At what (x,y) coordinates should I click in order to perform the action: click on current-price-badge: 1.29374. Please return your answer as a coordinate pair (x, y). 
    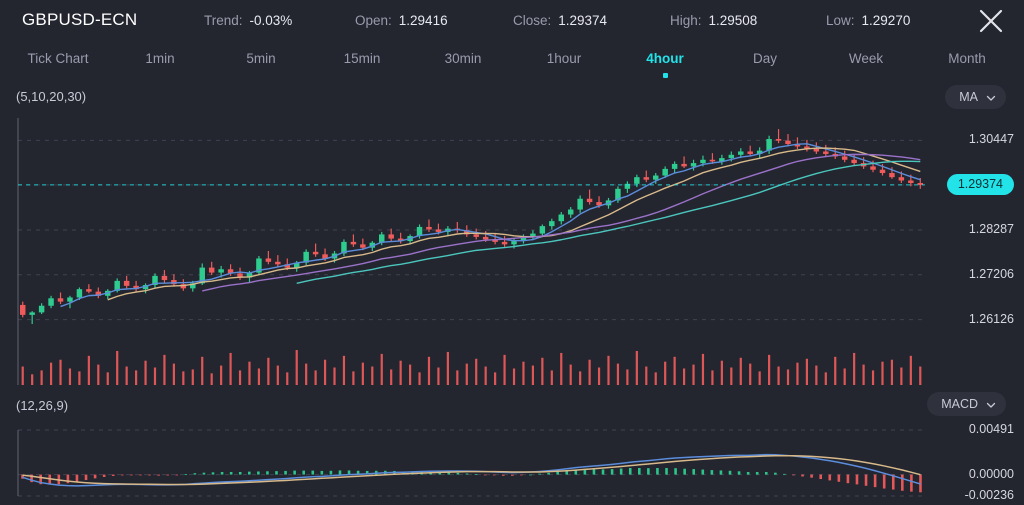
    Looking at the image, I should click on (980, 185).